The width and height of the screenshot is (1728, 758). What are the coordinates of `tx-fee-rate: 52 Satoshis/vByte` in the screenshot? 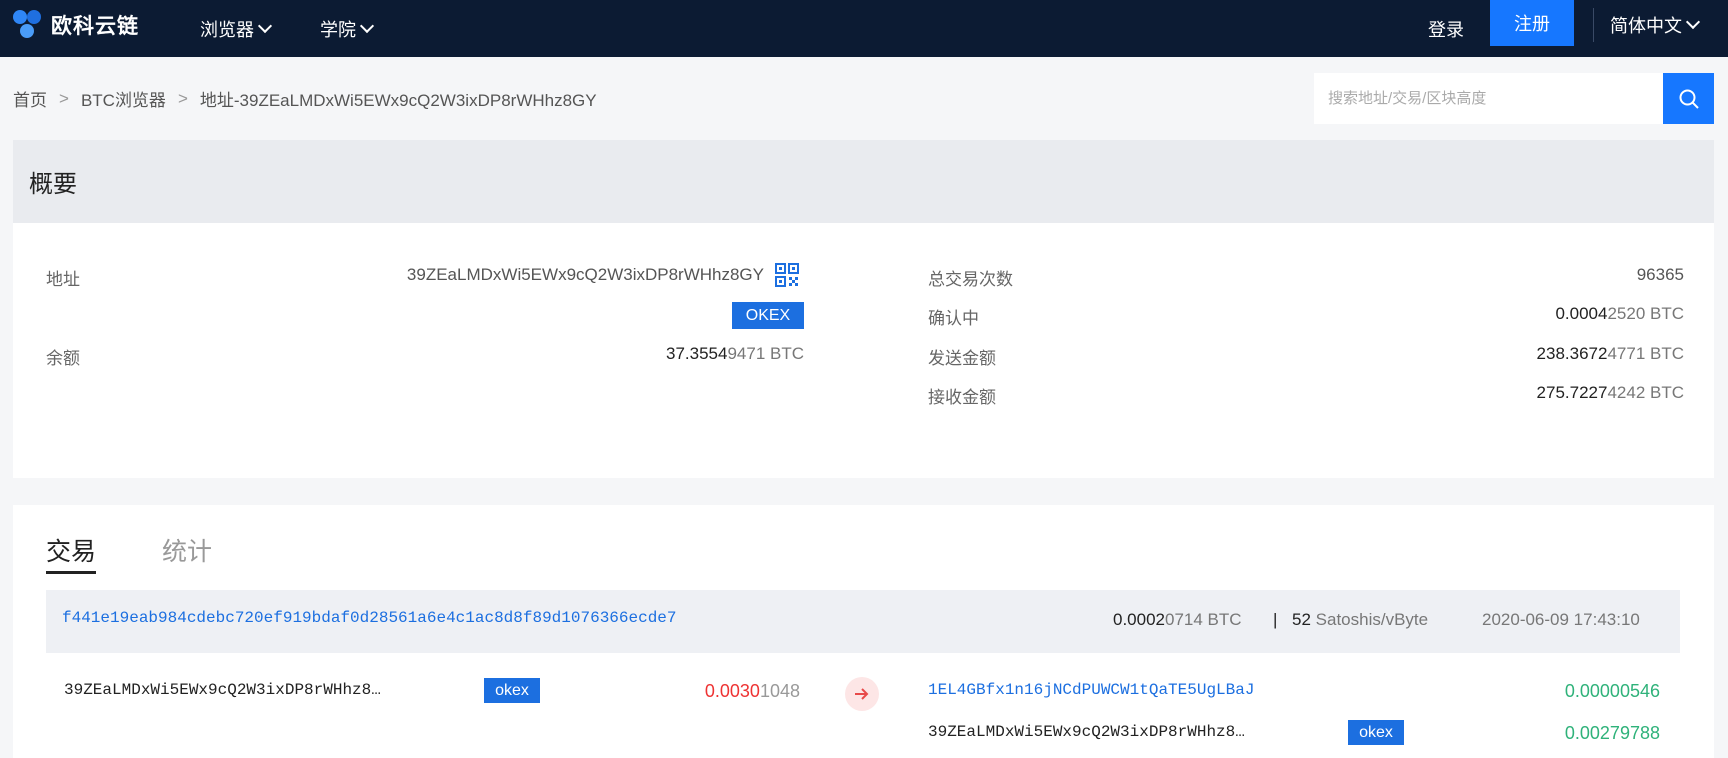 It's located at (1360, 620).